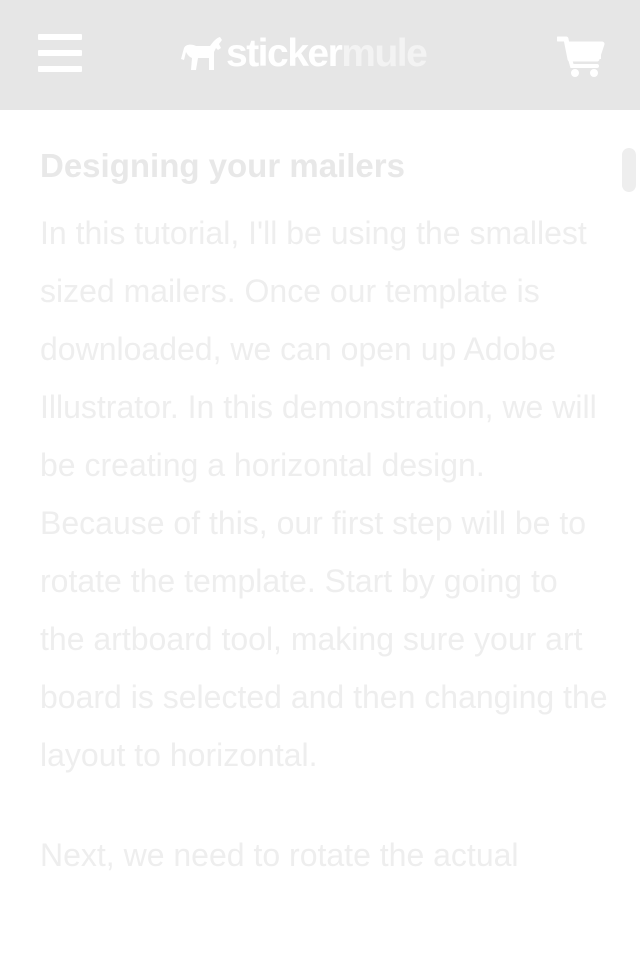 The width and height of the screenshot is (640, 959). I want to click on shopping-cart-icon, so click(580, 57).